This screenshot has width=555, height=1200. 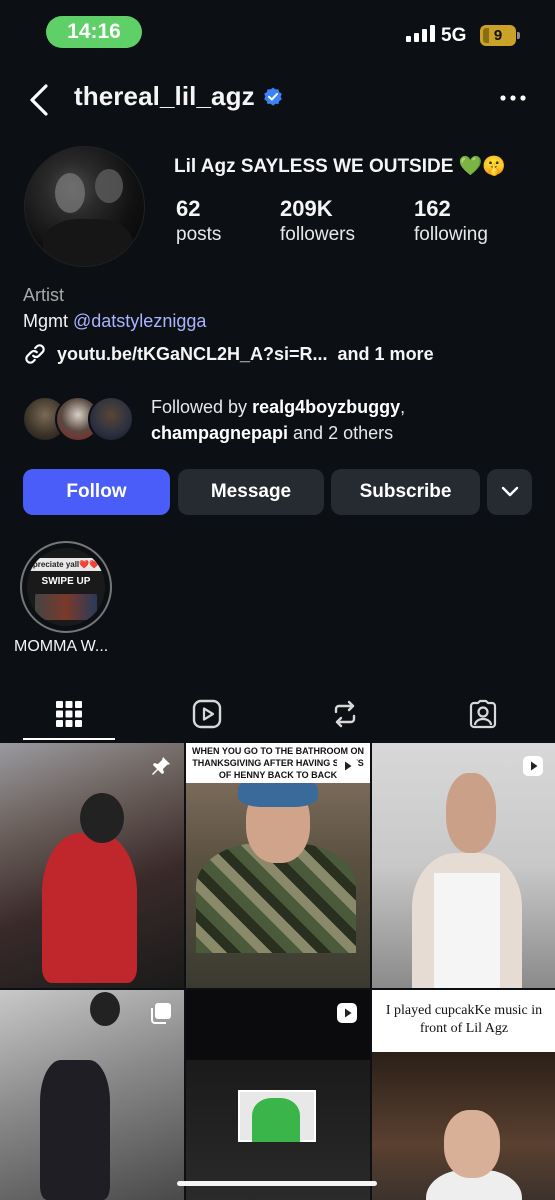 I want to click on tagged-icon, so click(x=483, y=714).